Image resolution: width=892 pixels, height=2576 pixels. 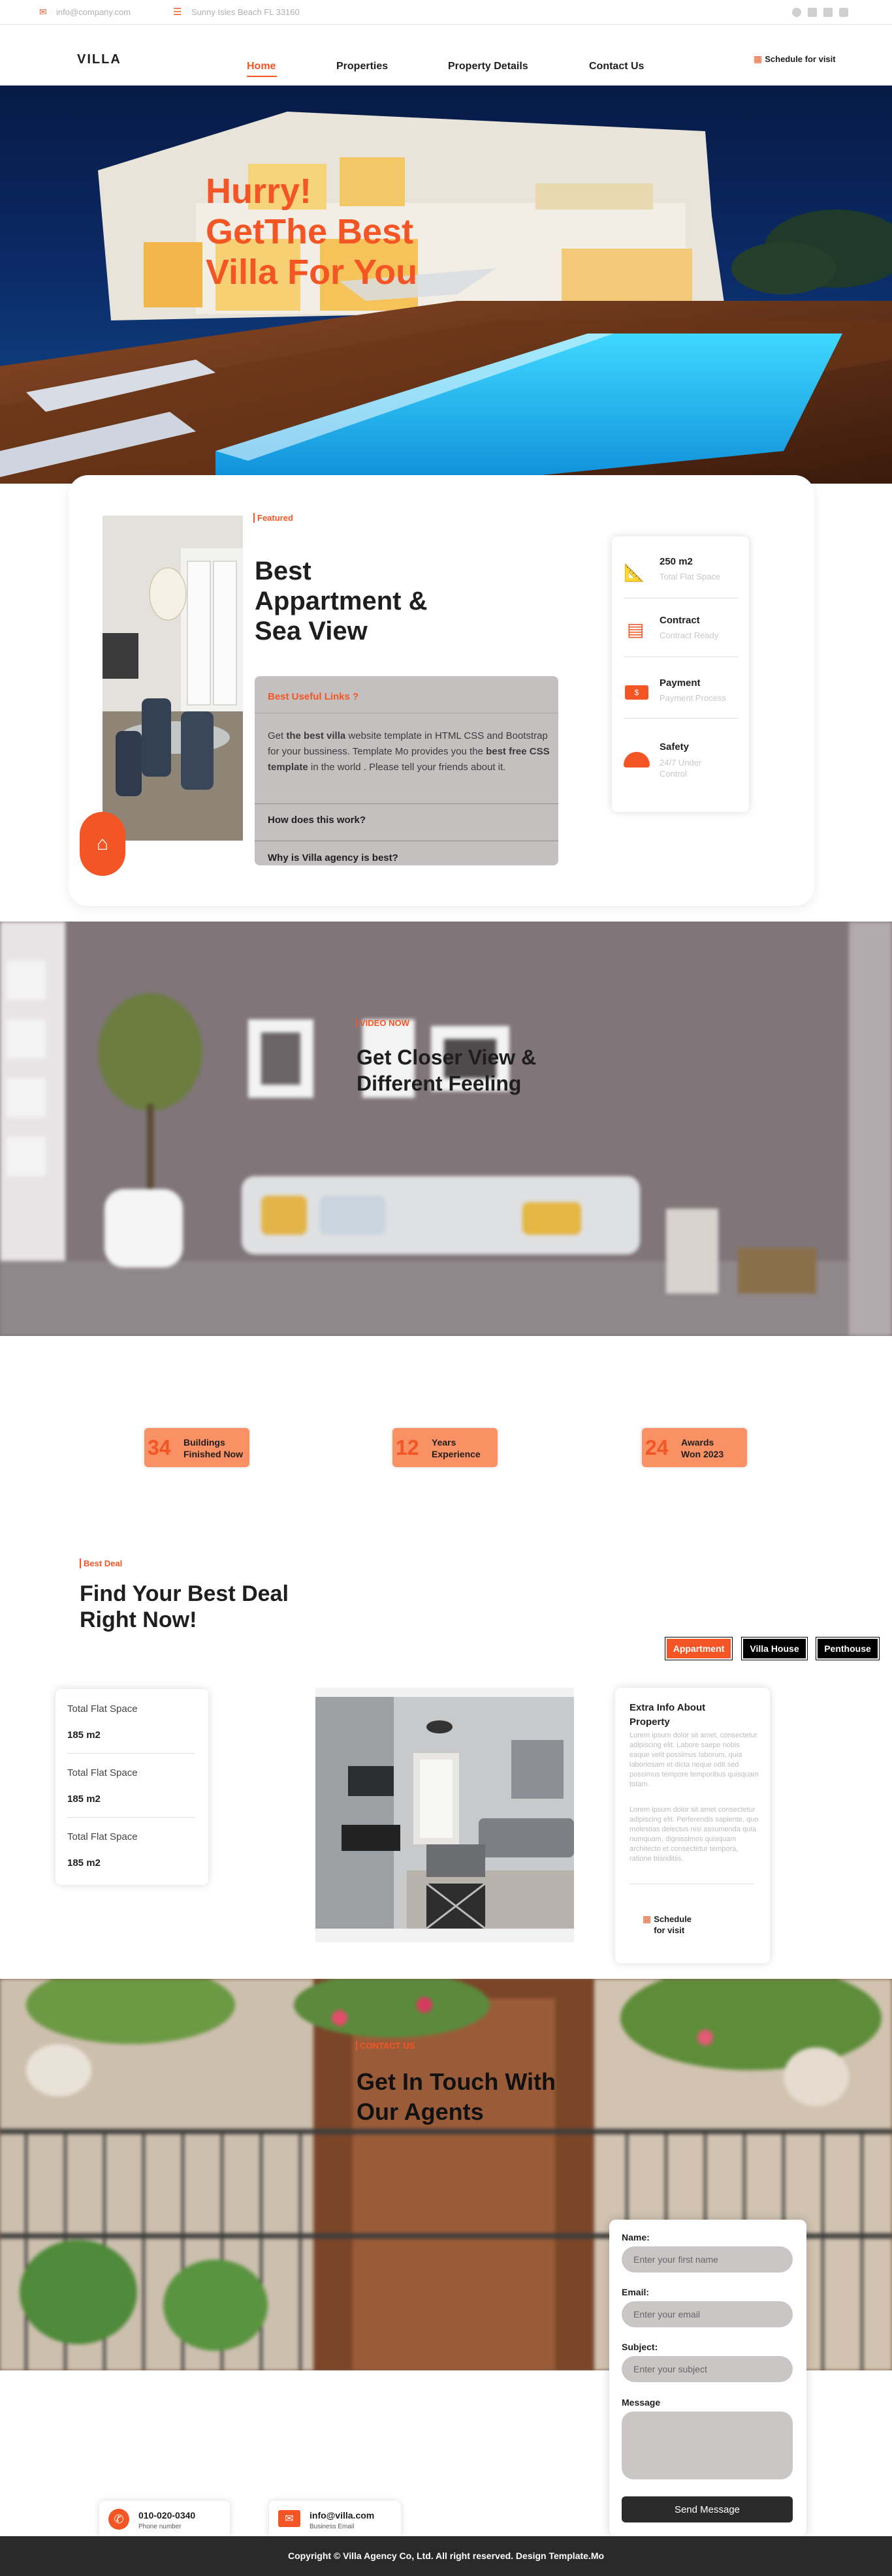 I want to click on counter-label-line-2: Won 2023, so click(x=702, y=1454).